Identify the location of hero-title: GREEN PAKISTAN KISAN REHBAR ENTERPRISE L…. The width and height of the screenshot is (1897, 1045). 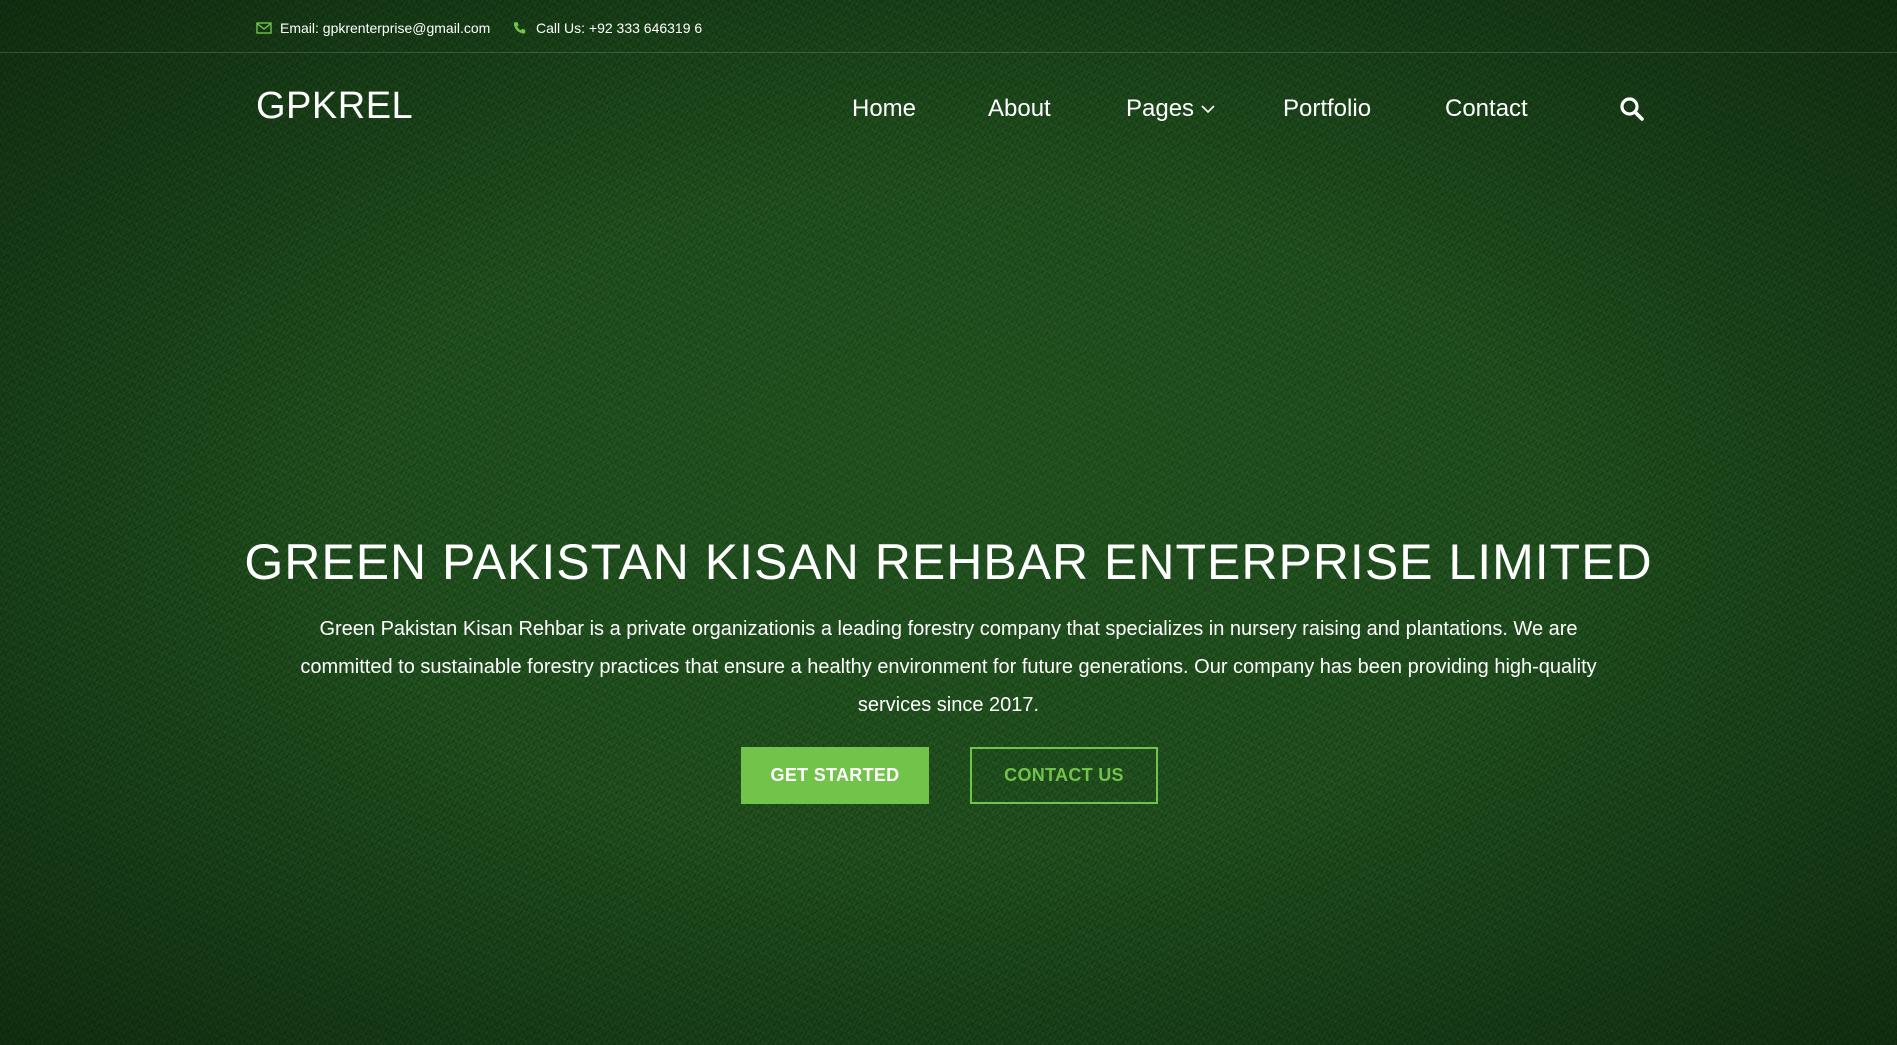
(948, 562).